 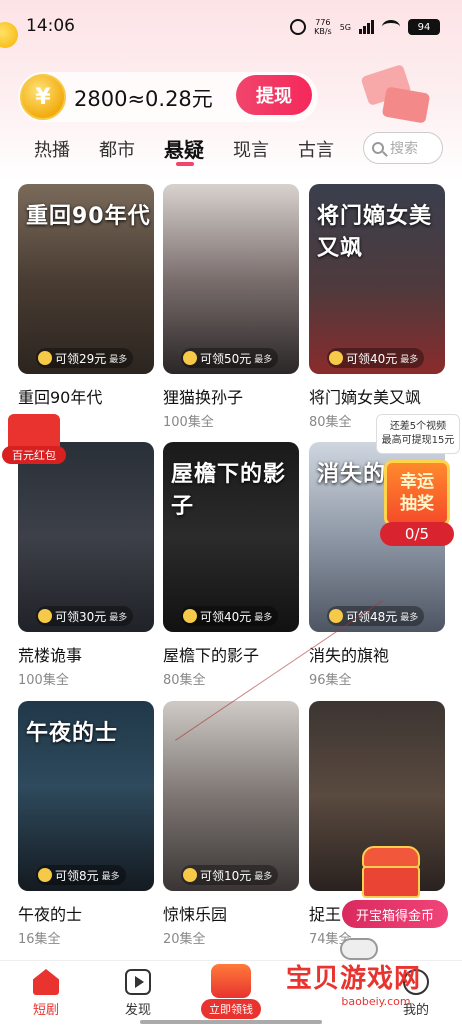 What do you see at coordinates (316, 149) in the screenshot?
I see `tab-ancient-romance: 古言` at bounding box center [316, 149].